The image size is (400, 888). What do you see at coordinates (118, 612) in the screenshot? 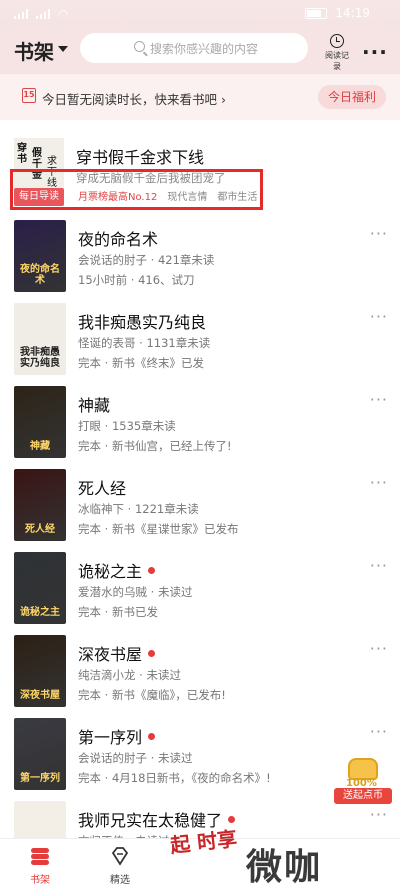
I see `book-update: 完本 · 新书已发` at bounding box center [118, 612].